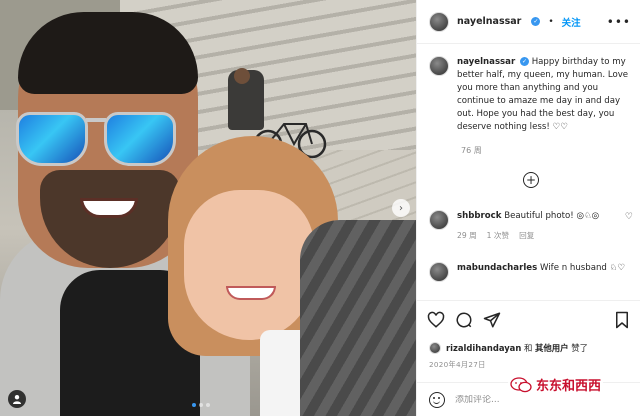  I want to click on caption-verified-badge-icon: ✓, so click(524, 61).